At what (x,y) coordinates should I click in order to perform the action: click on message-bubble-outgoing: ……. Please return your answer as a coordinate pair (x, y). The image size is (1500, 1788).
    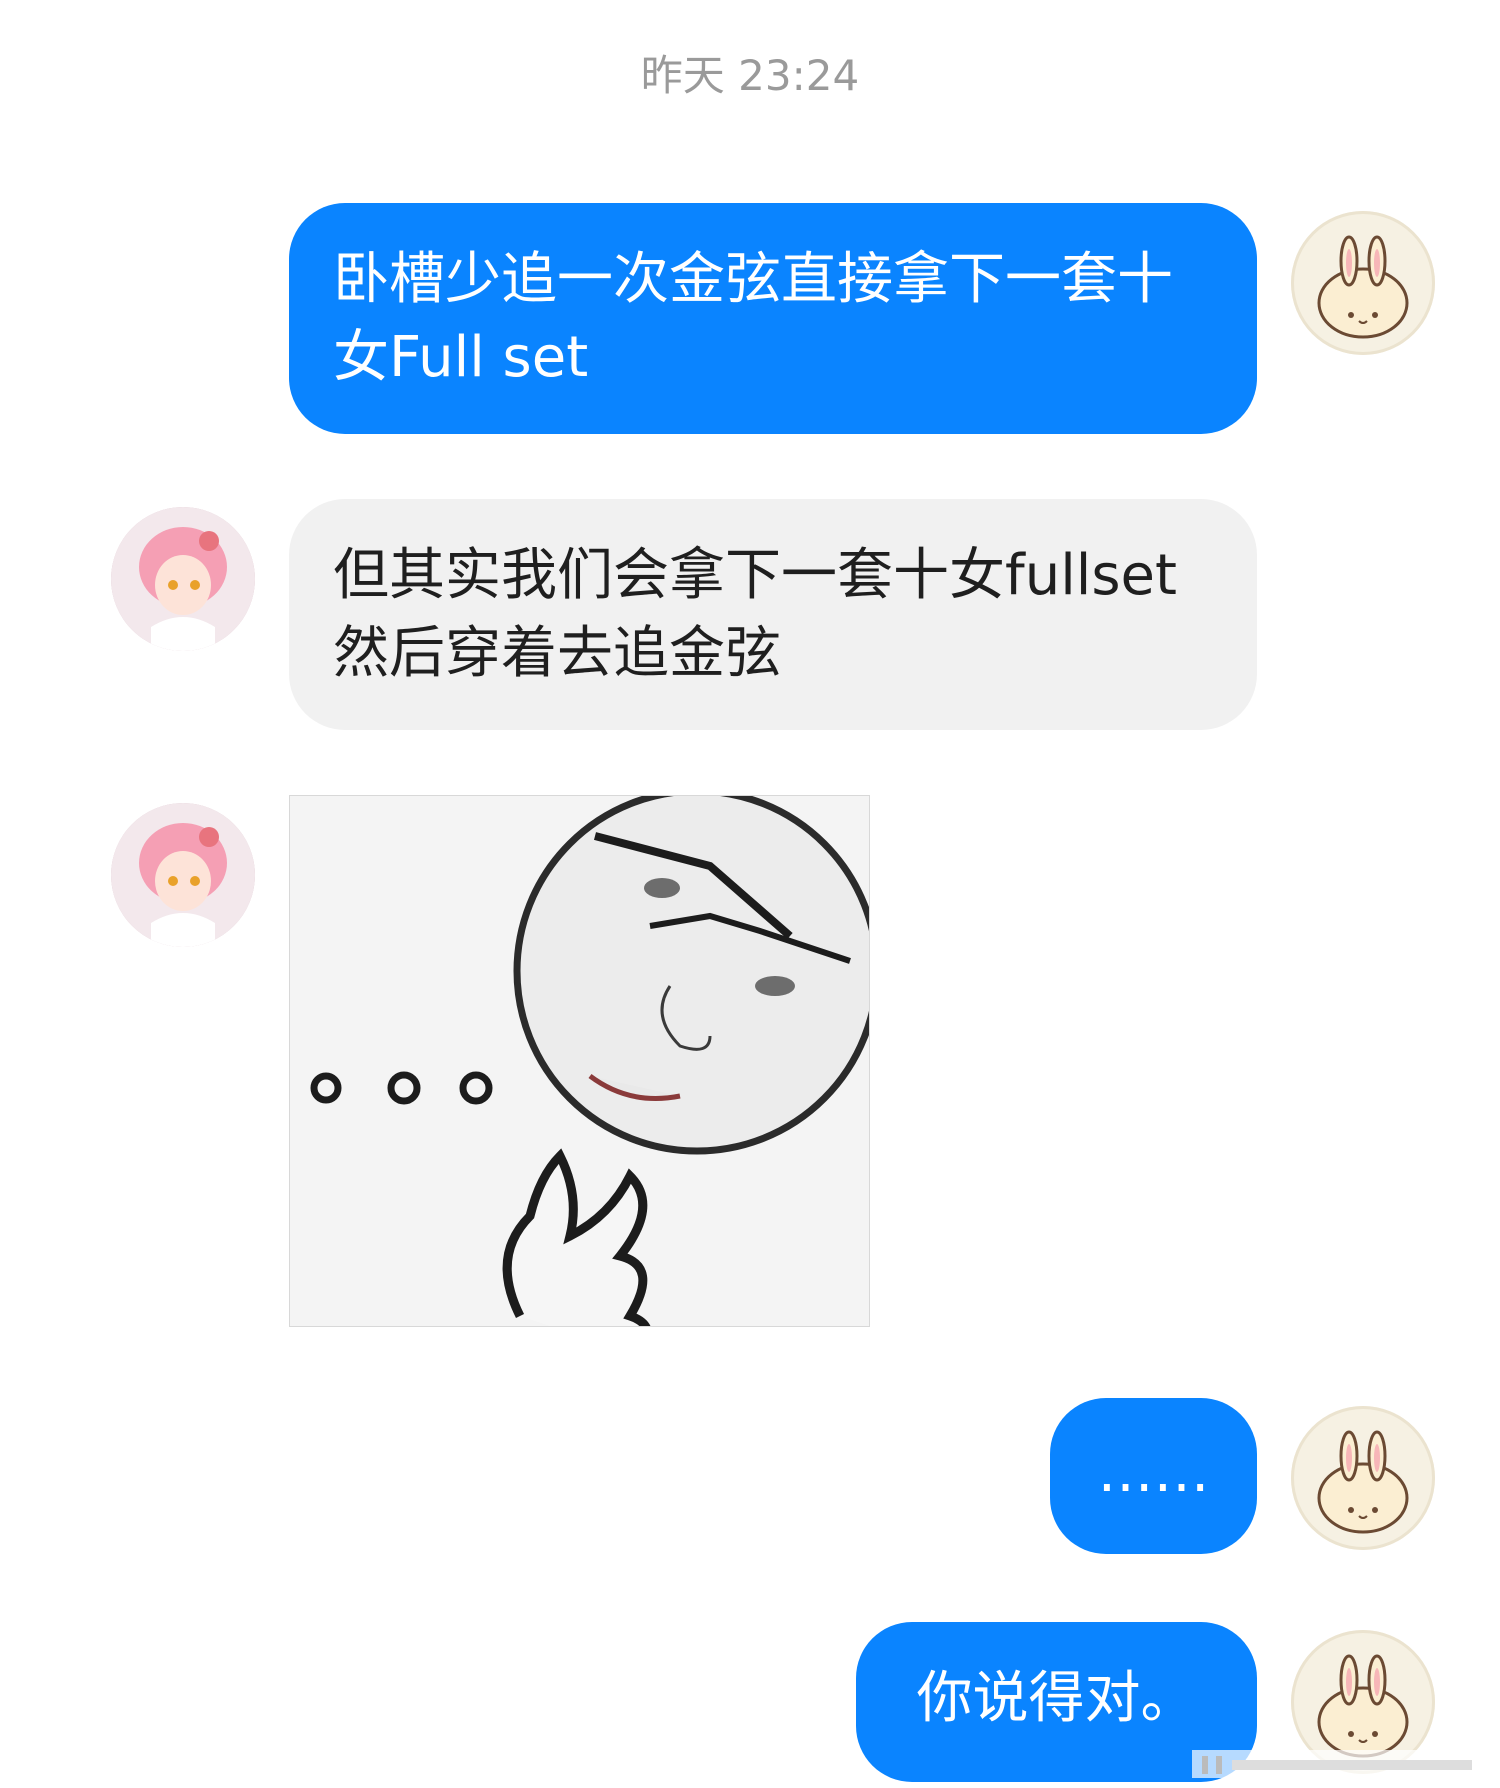
    Looking at the image, I should click on (1153, 1476).